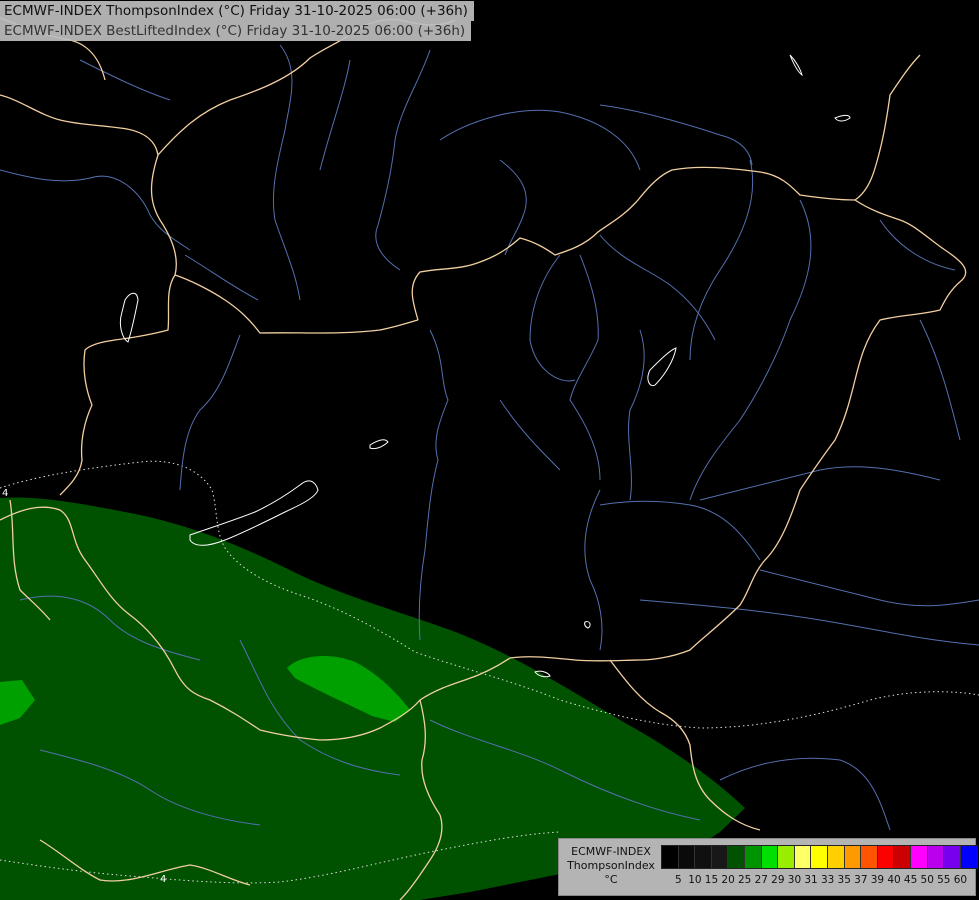 The image size is (979, 900). What do you see at coordinates (861, 880) in the screenshot?
I see `legend-tick-label: 37` at bounding box center [861, 880].